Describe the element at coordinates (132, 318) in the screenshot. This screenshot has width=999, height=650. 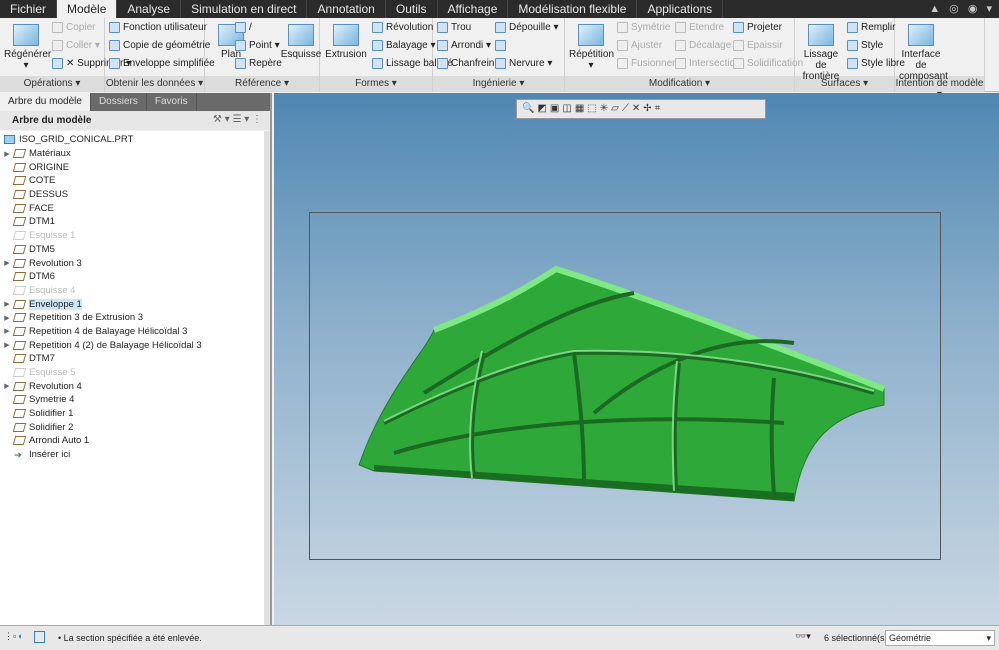
I see `tree-item: ▶ Repetition 3 de Extrusion 3` at that location.